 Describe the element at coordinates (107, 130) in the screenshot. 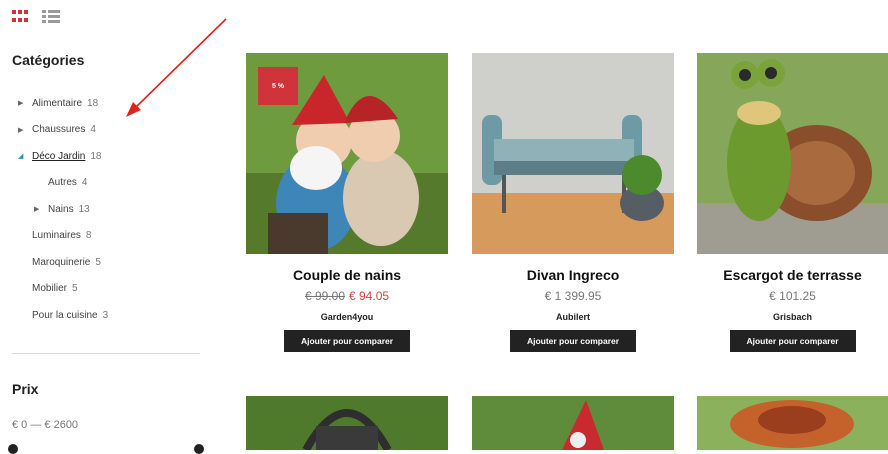

I see `category-item-chaussures: ▶ Chaussures 4` at that location.